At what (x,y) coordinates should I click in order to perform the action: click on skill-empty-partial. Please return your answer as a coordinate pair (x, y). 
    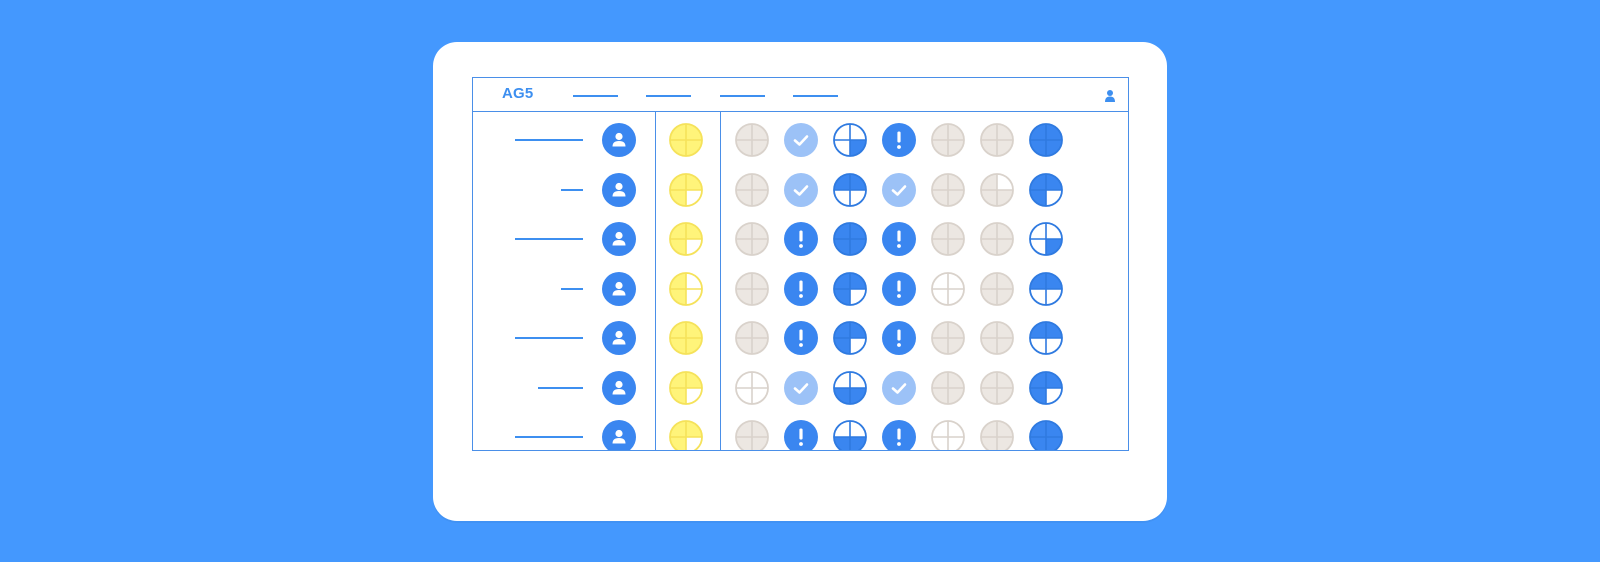
    Looking at the image, I should click on (997, 190).